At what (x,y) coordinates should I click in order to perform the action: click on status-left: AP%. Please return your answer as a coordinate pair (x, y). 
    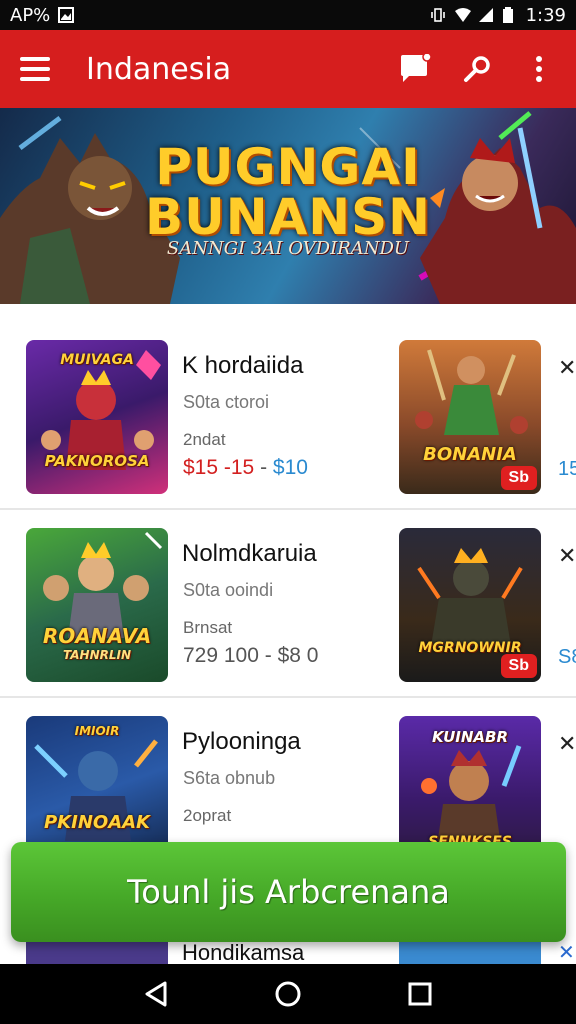
    Looking at the image, I should click on (42, 15).